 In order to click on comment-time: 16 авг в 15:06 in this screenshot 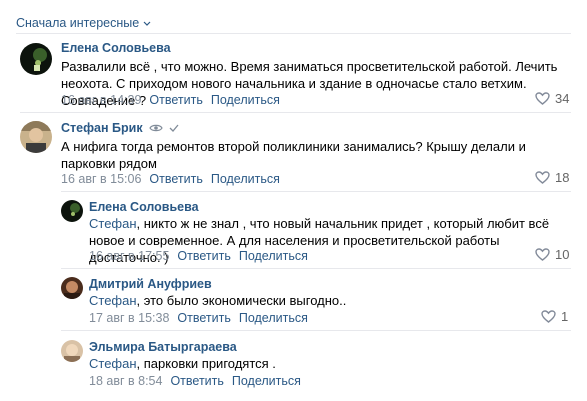, I will do `click(101, 179)`.